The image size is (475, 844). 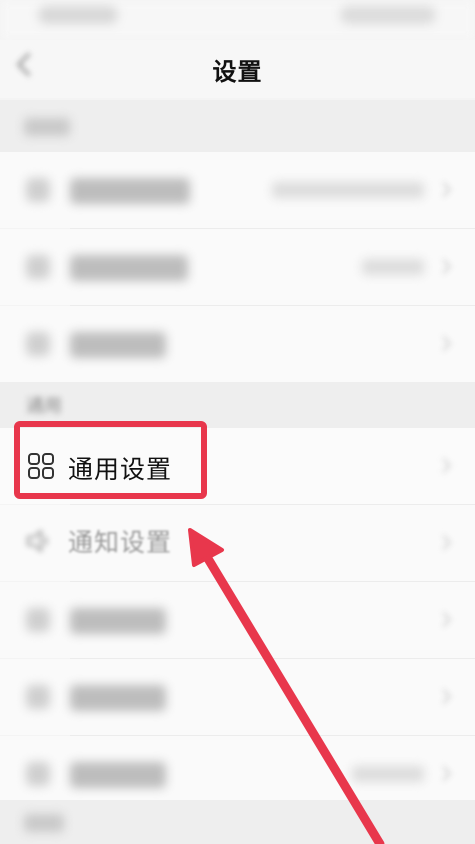 I want to click on notification-settings-label: 通知设置, so click(x=120, y=542).